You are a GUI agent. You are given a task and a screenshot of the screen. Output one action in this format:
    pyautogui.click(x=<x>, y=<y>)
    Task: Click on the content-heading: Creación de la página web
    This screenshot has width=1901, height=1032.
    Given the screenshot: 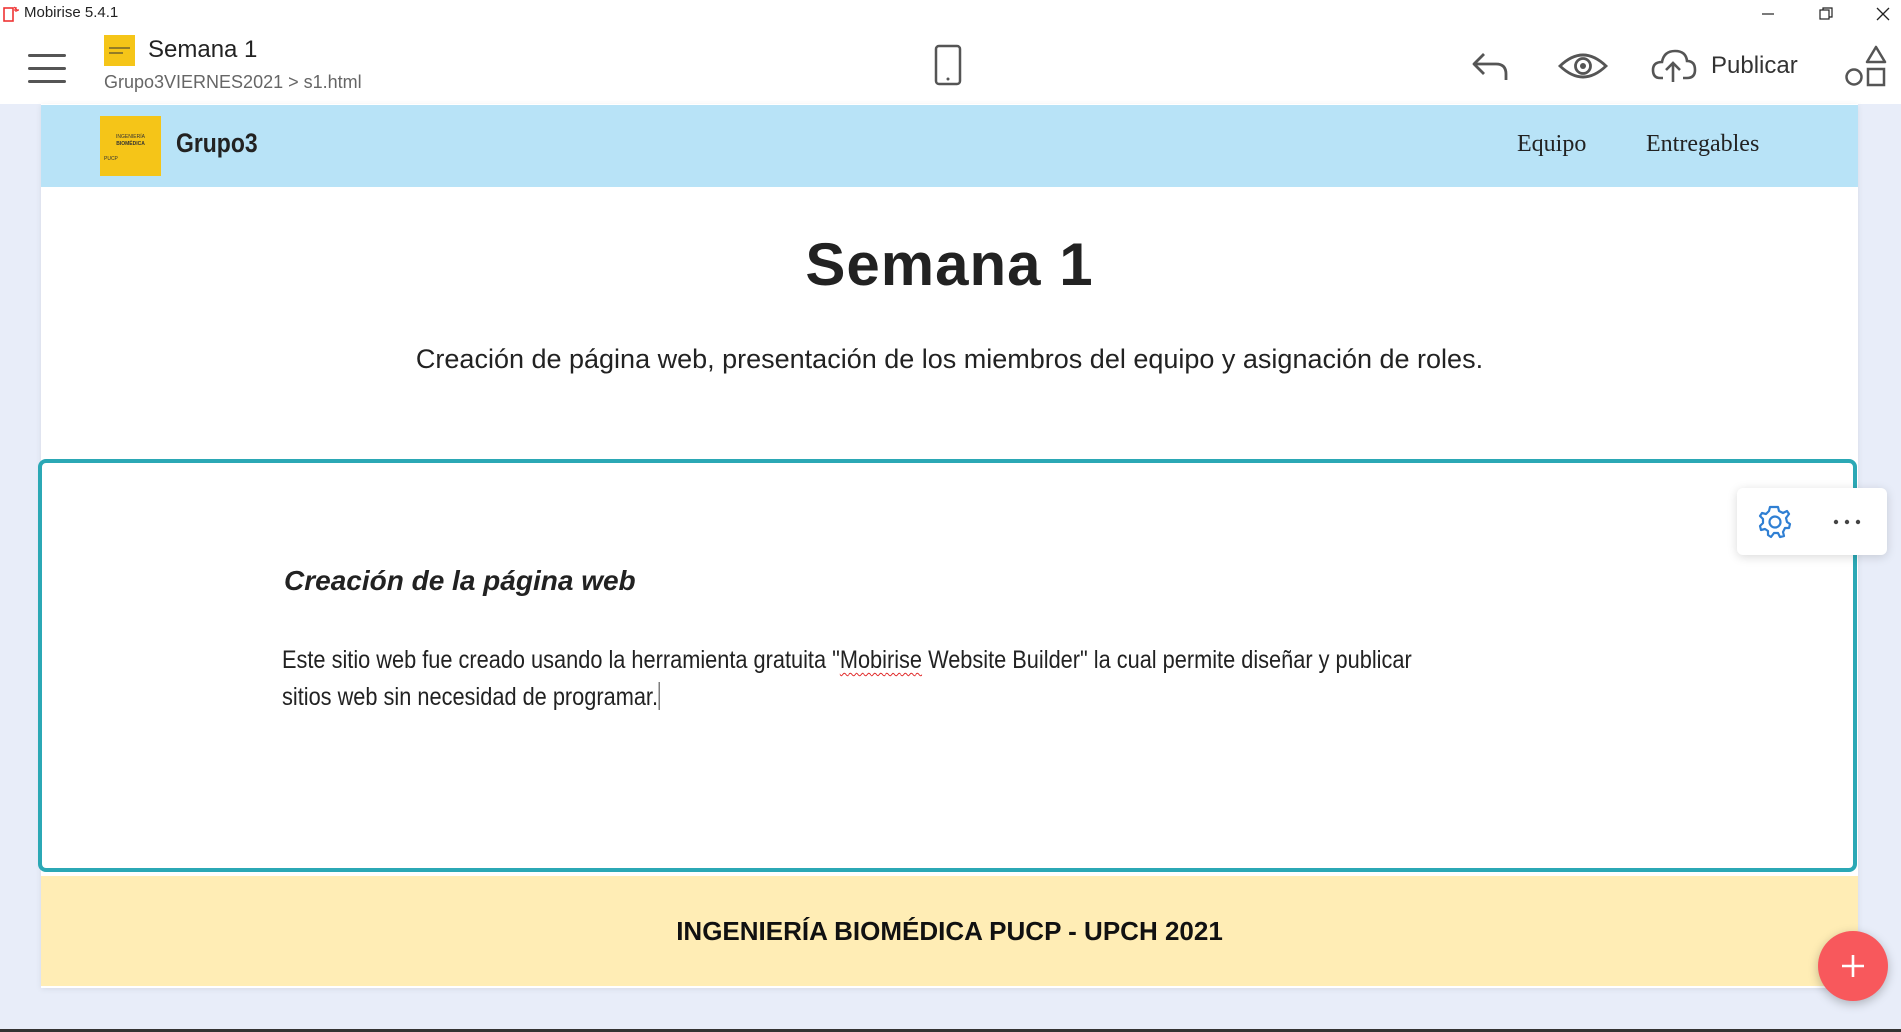 What is the action you would take?
    pyautogui.click(x=460, y=581)
    